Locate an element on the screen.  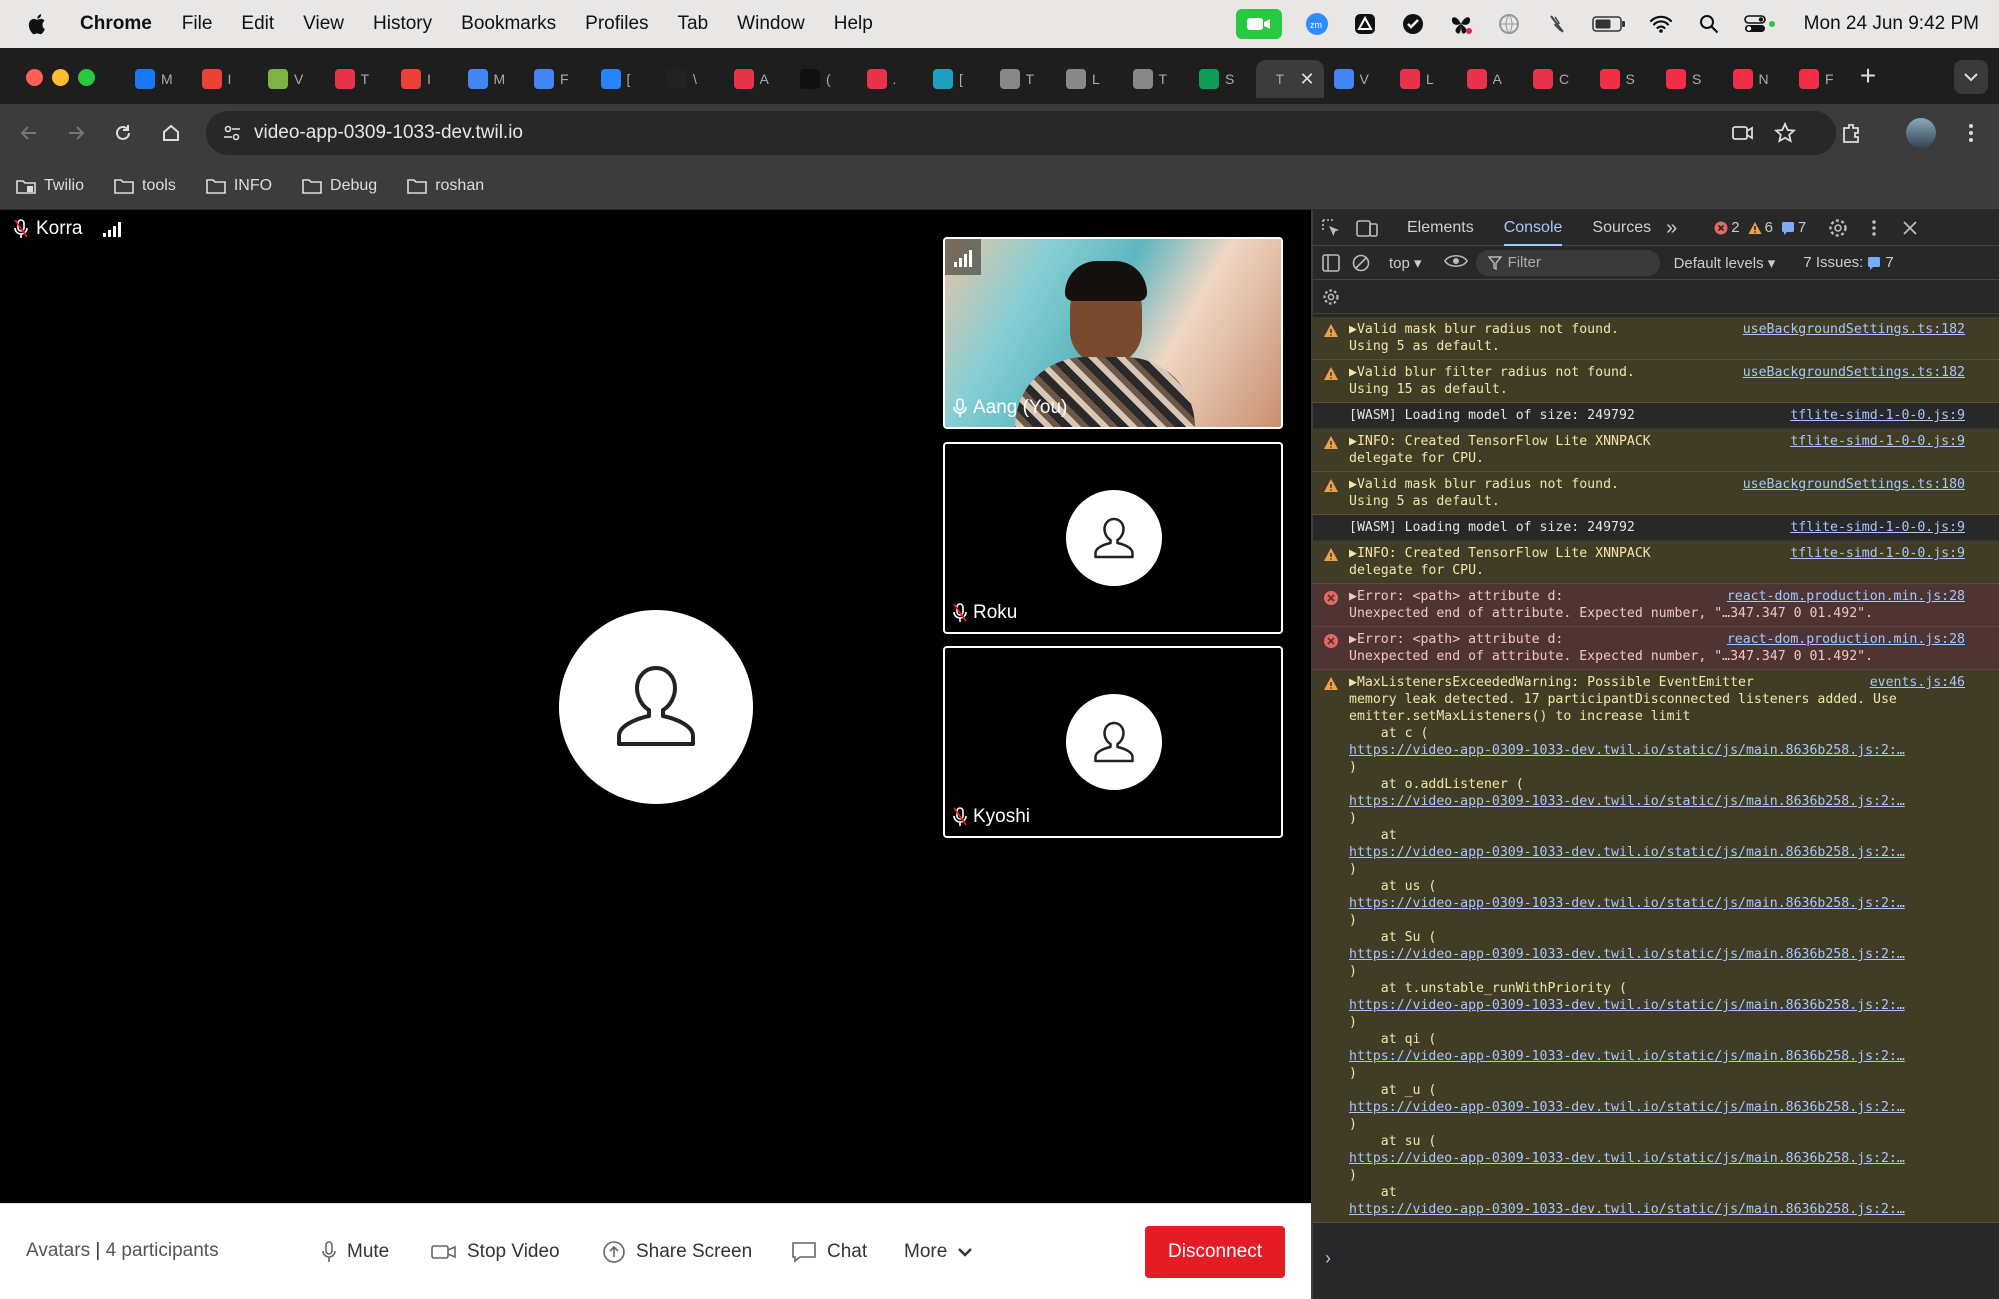
bookmark-tools: tools is located at coordinates (145, 186).